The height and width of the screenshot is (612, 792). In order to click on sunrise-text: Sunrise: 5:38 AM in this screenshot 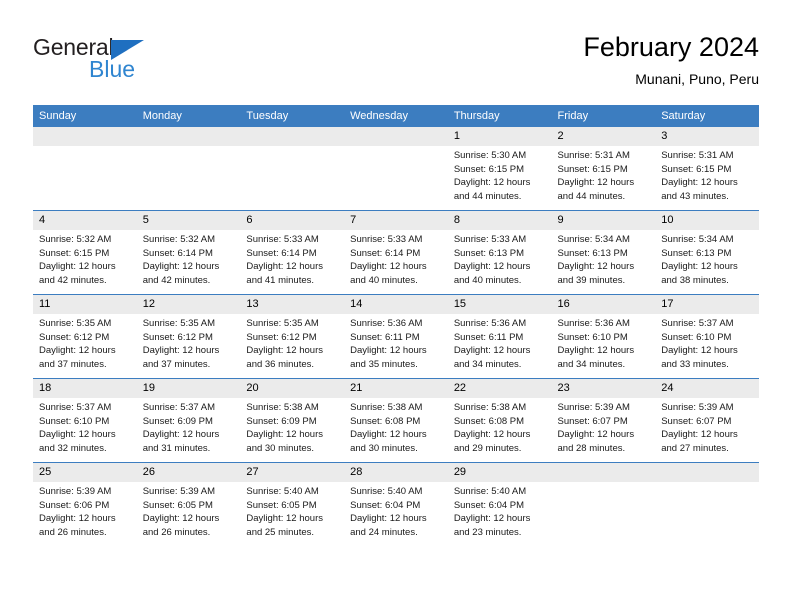, I will do `click(282, 407)`.